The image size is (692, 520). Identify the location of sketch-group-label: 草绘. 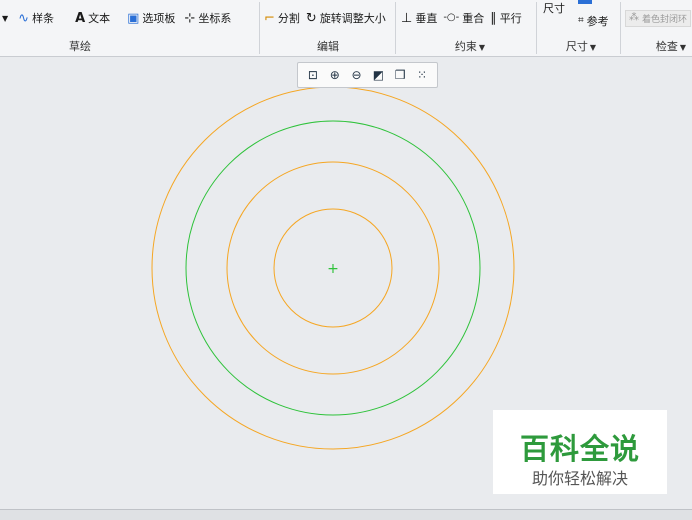
(80, 46).